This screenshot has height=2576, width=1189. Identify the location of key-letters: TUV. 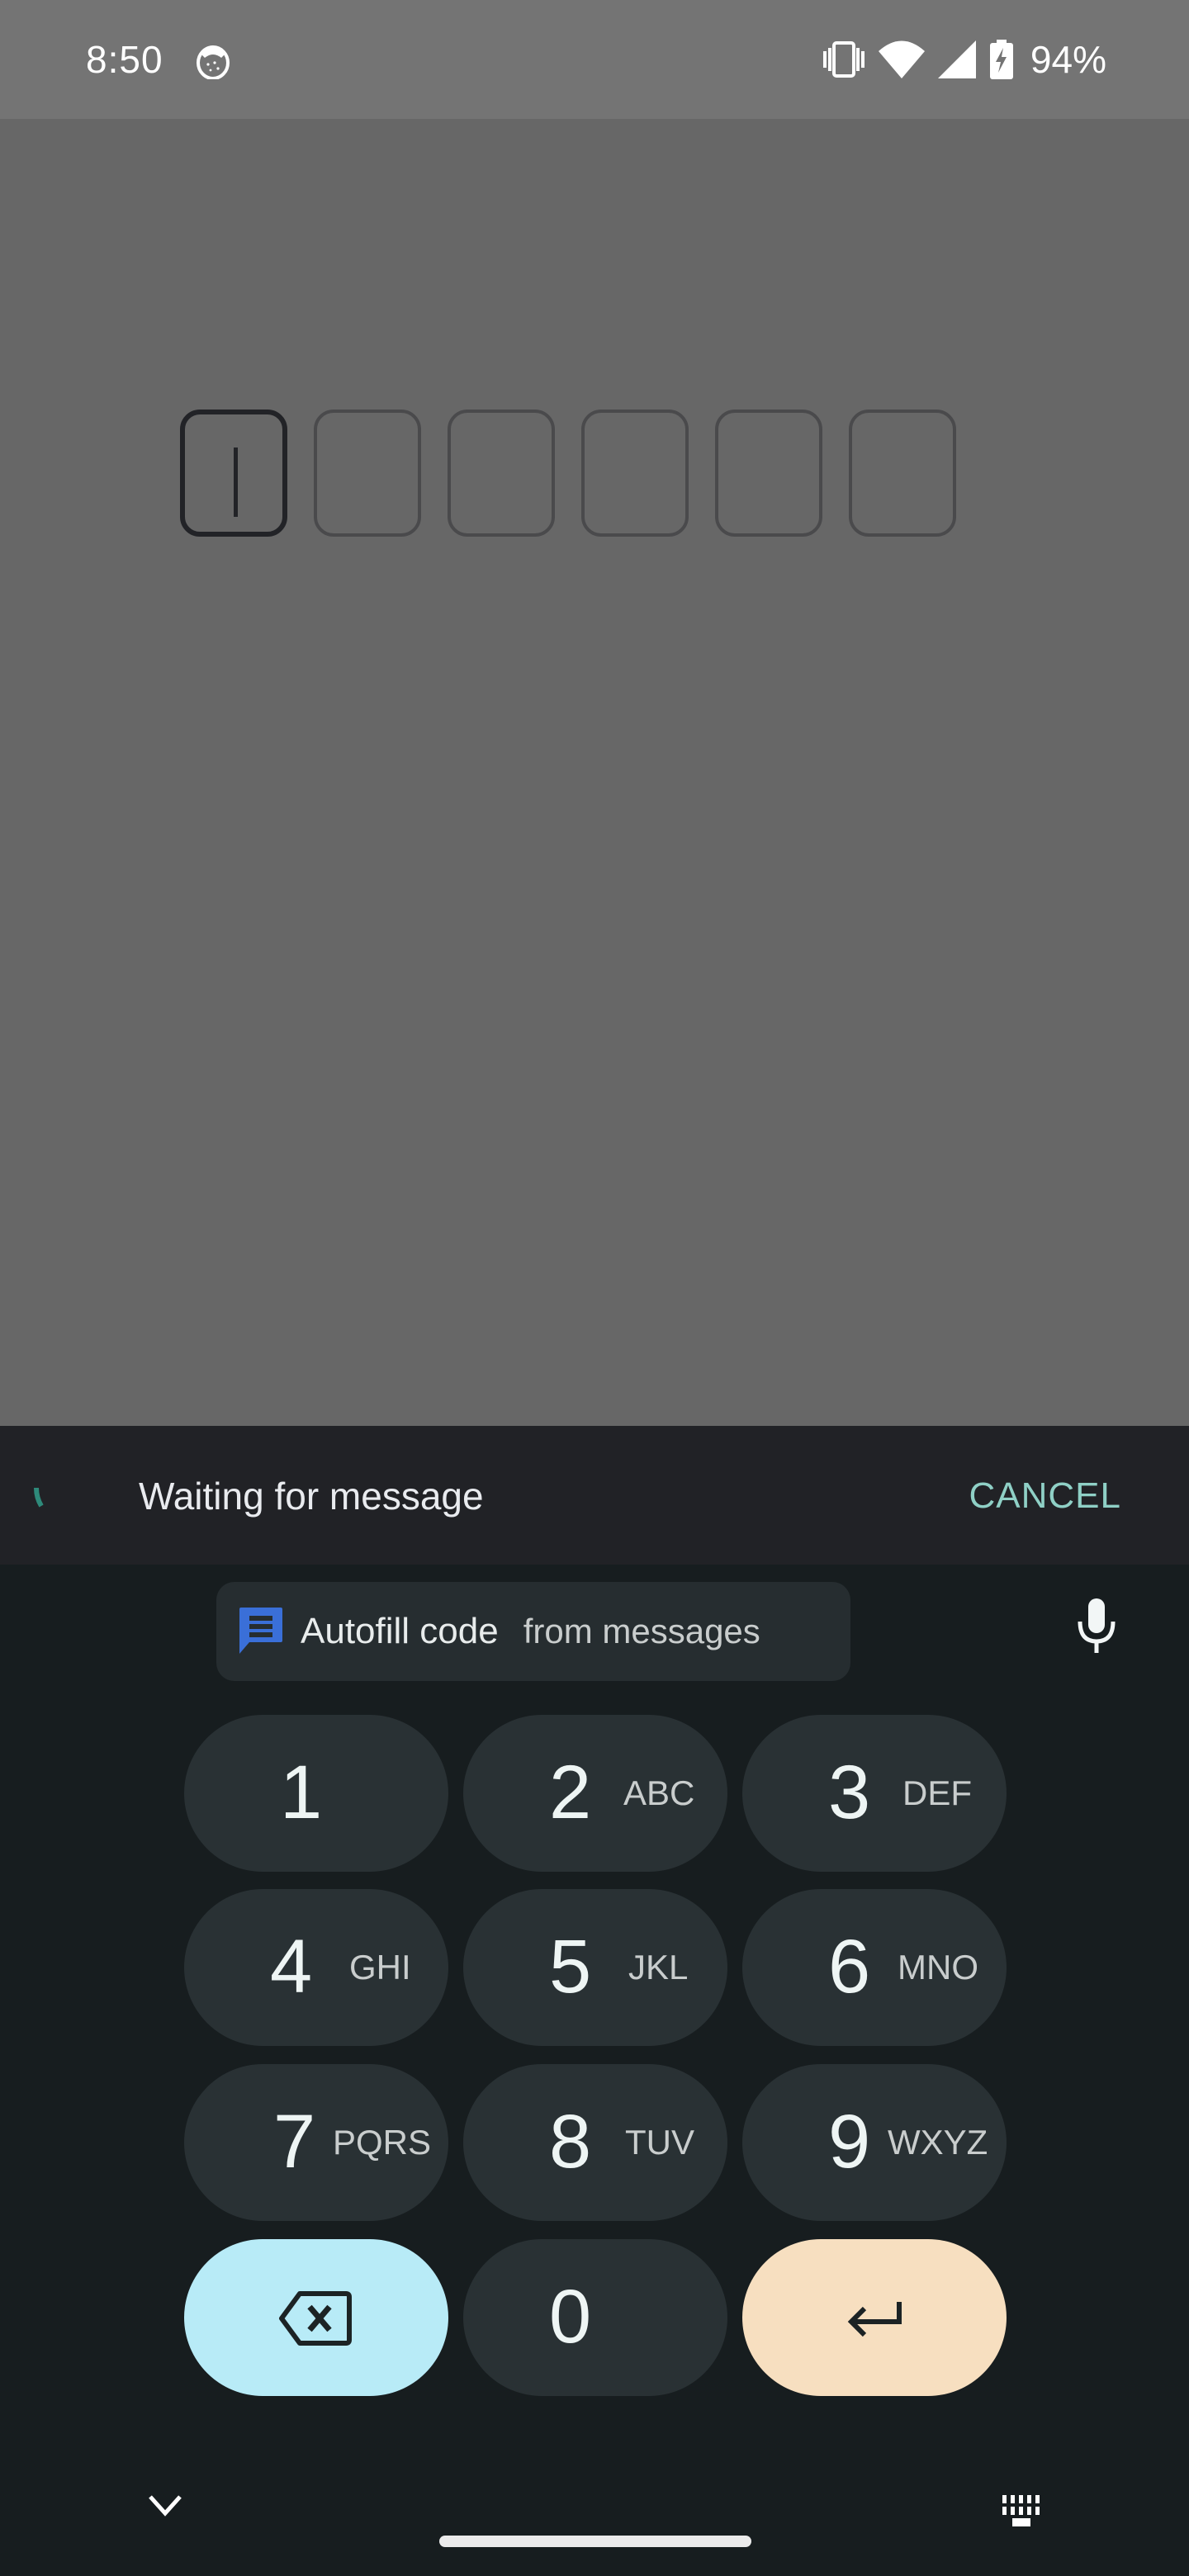
(659, 2142).